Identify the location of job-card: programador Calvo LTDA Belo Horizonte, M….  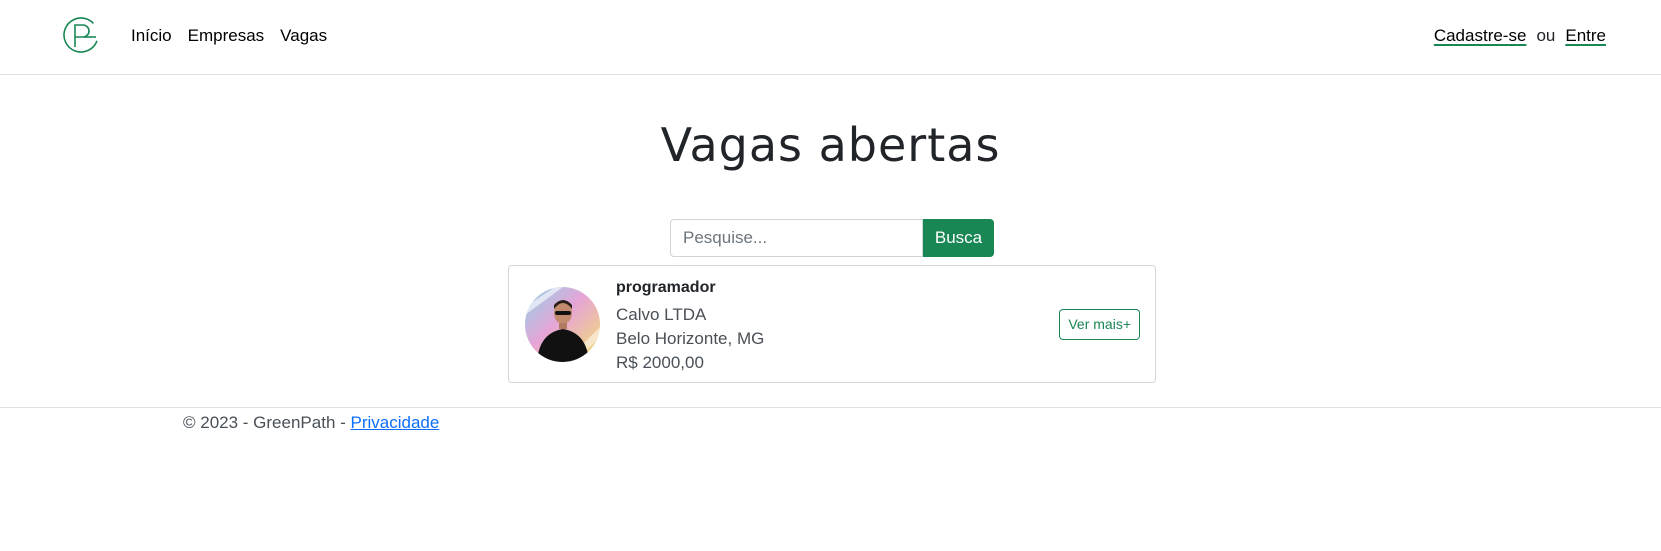
(832, 324).